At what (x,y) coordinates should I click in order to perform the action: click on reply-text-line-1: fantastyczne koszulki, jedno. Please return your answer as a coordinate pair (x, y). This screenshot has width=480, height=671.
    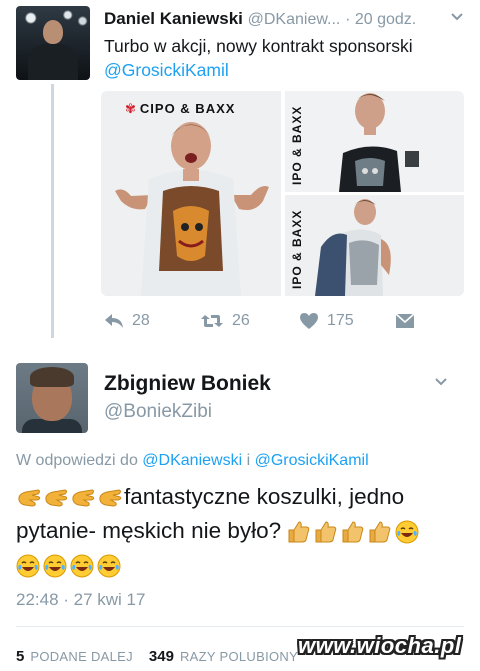
    Looking at the image, I should click on (264, 496).